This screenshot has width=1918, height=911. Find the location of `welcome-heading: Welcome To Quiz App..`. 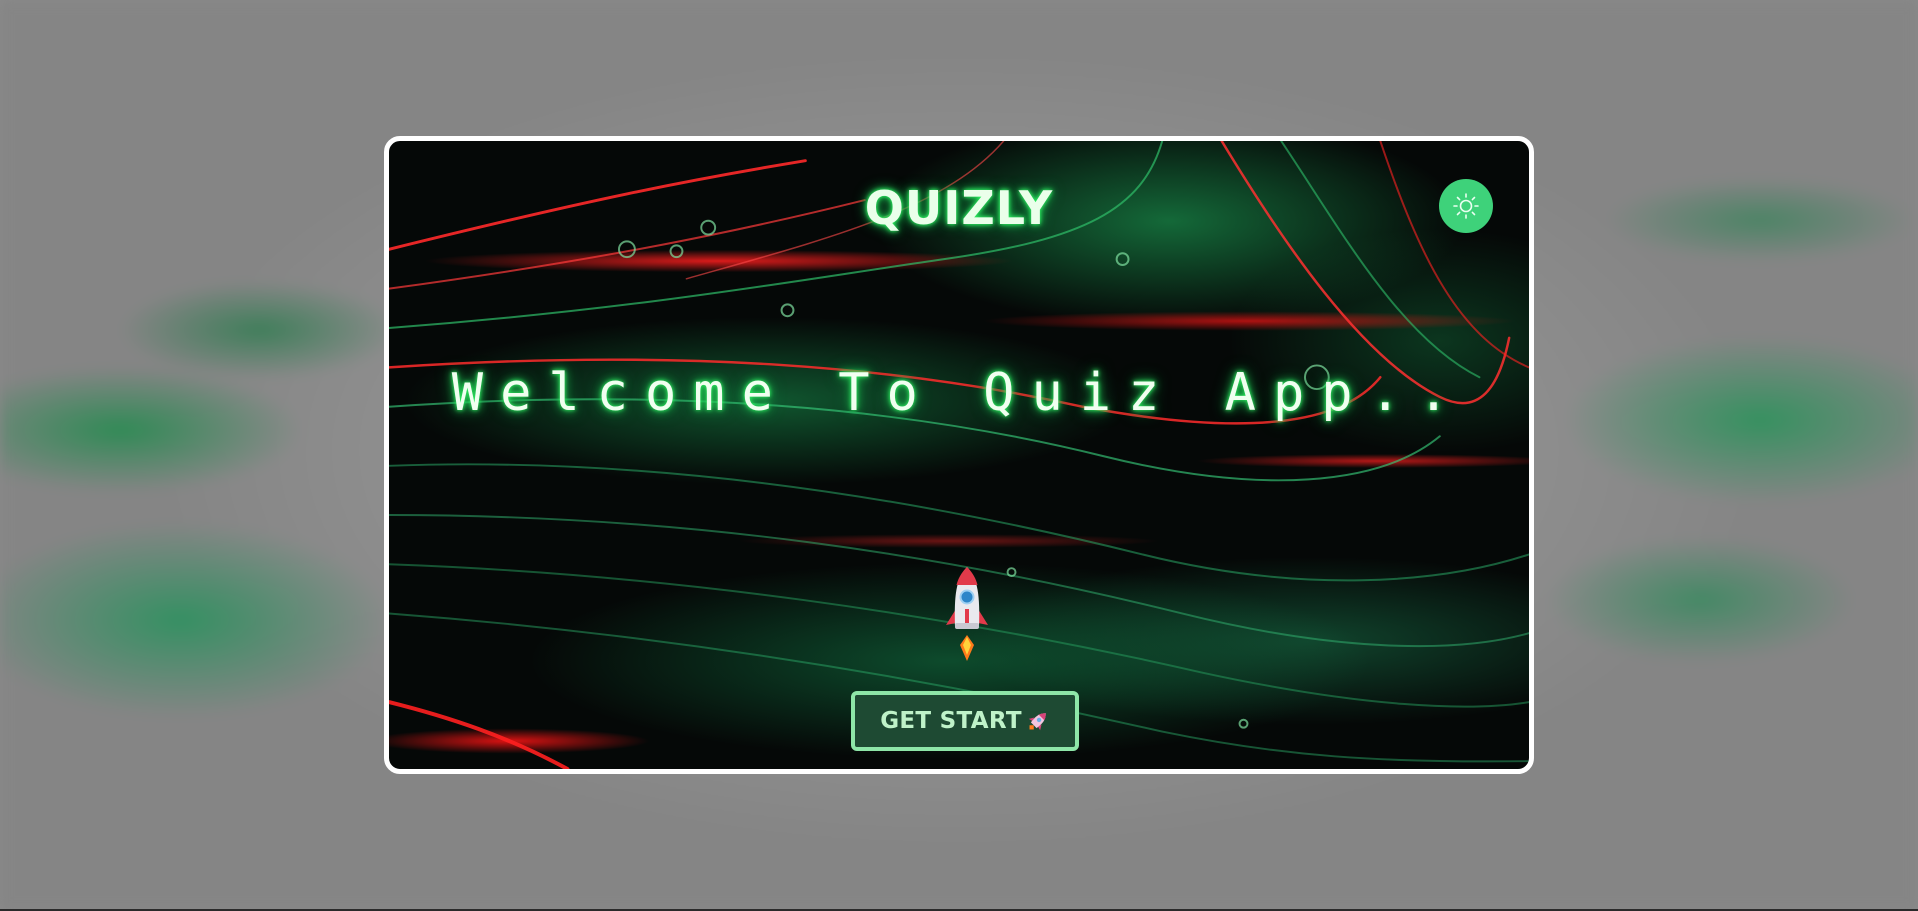

welcome-heading: Welcome To Quiz App.. is located at coordinates (959, 393).